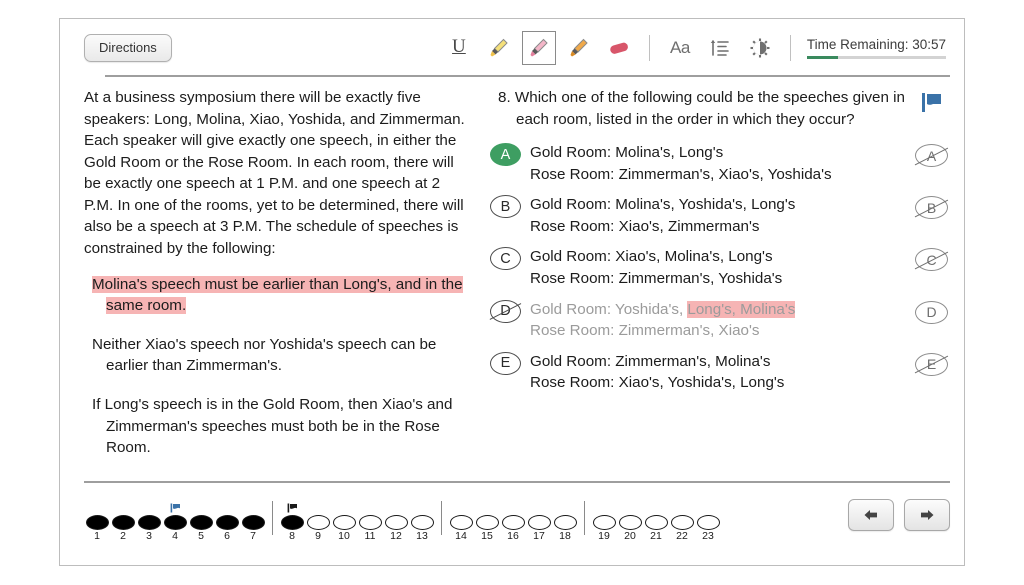  I want to click on question-nav-item: 9, so click(318, 522).